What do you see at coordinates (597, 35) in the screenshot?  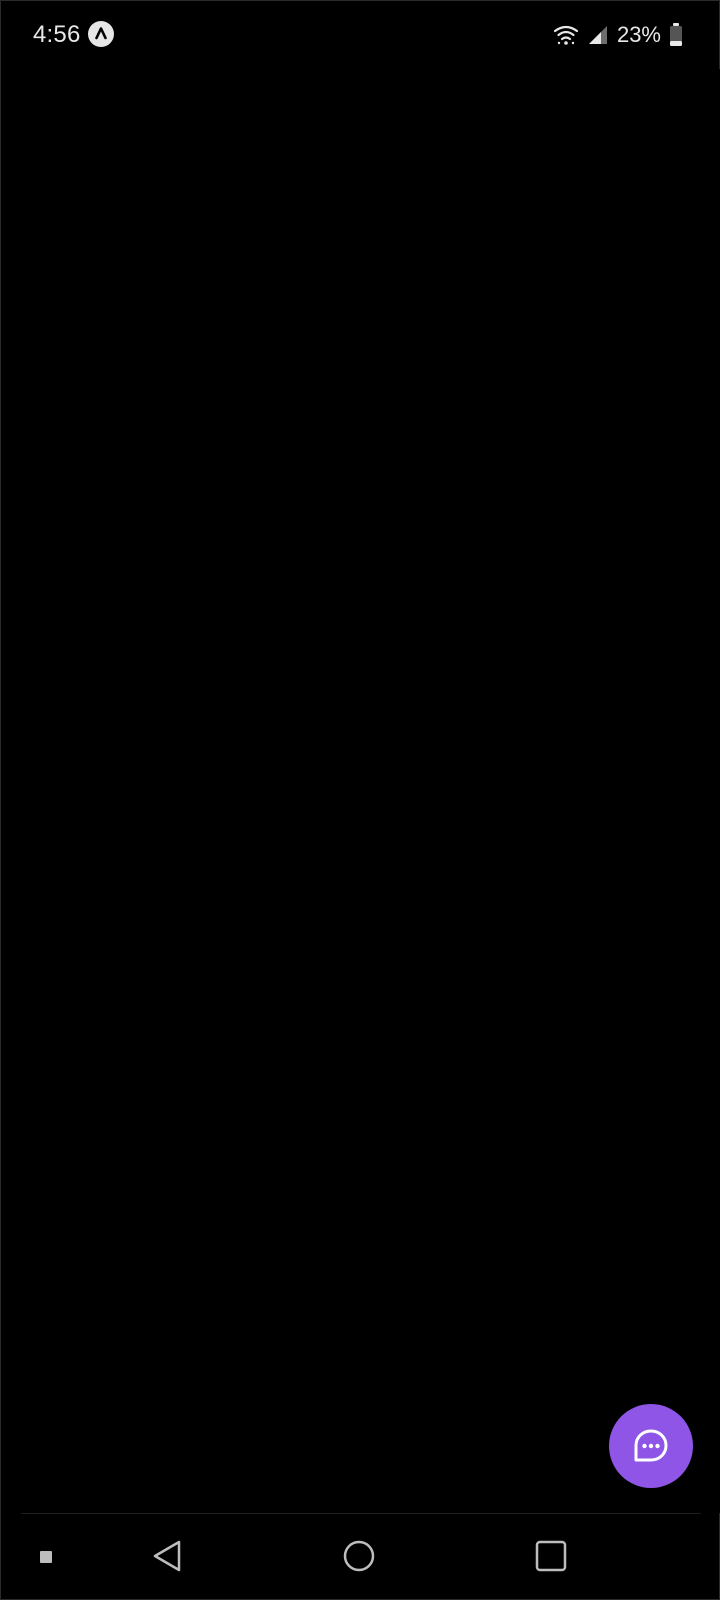 I see `cell-signal-icon` at bounding box center [597, 35].